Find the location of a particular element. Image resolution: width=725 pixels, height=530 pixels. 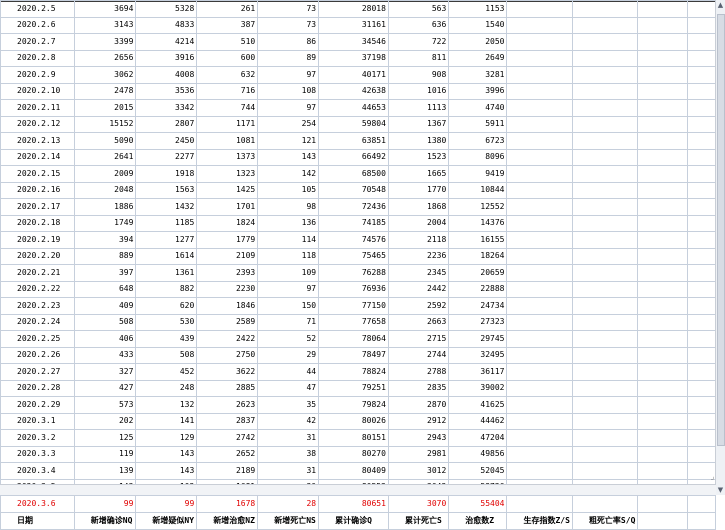

cell-value: 2750 is located at coordinates (227, 355).